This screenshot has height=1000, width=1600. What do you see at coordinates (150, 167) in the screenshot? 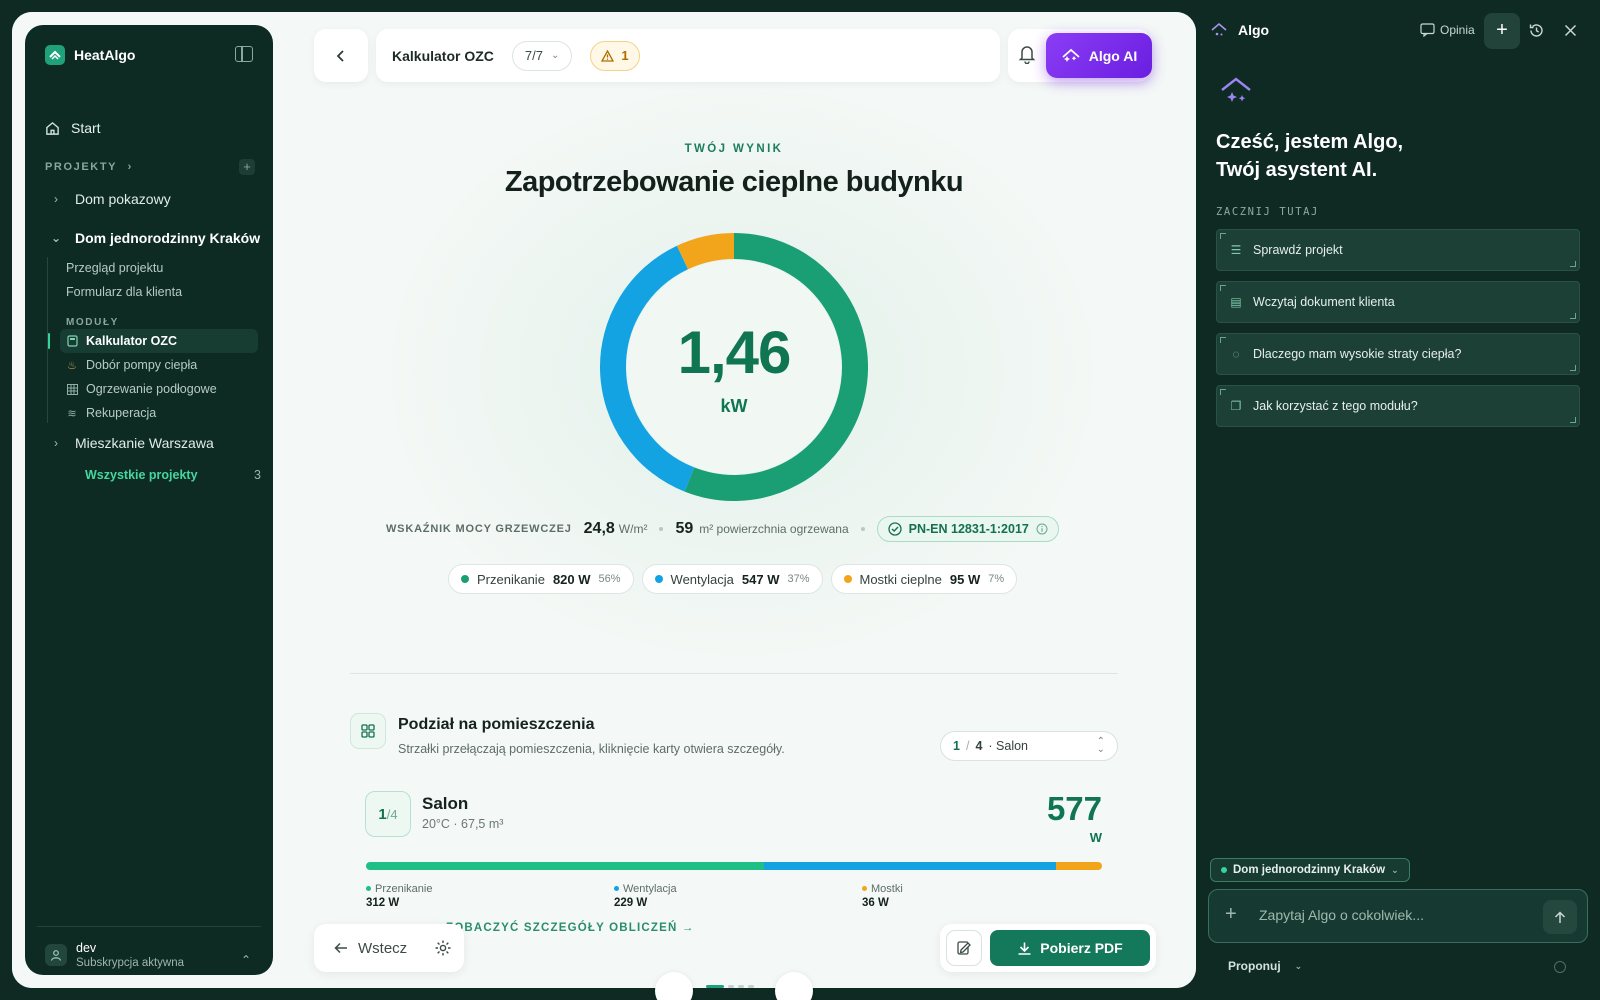
I see `projects-section-header: PROJEKTY › +` at bounding box center [150, 167].